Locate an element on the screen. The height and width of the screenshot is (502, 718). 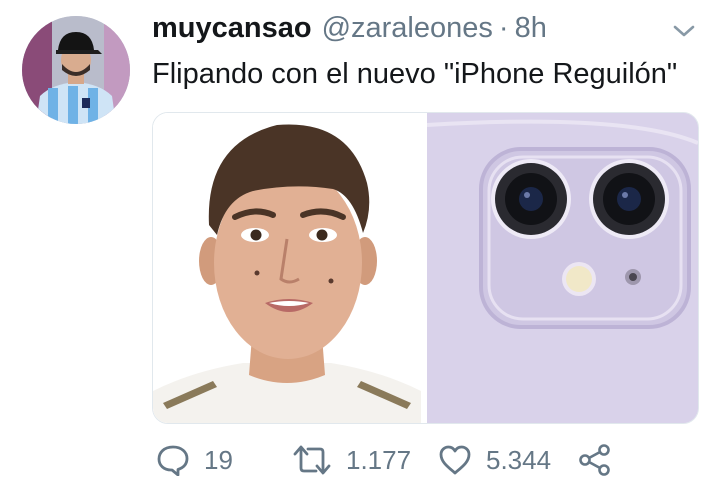
timestamp: 8h is located at coordinates (531, 28).